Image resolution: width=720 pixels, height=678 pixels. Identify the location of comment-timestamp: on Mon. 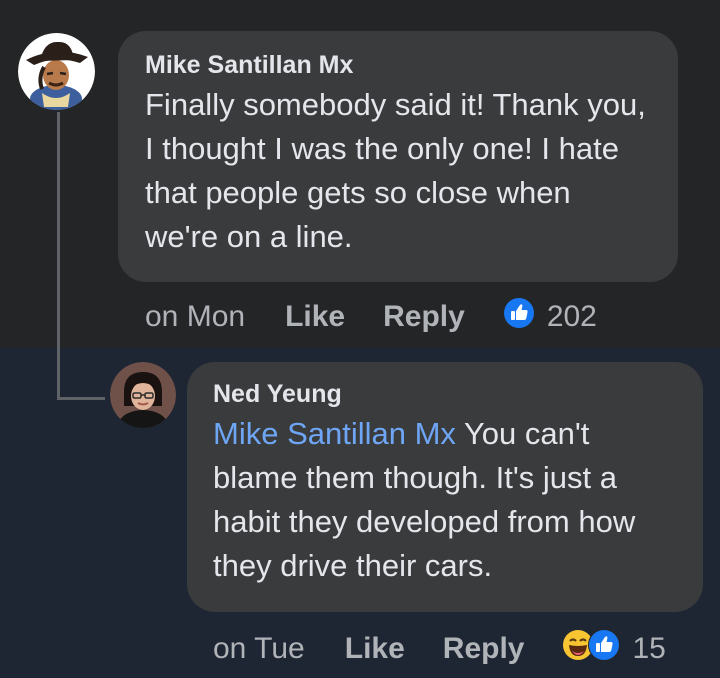
(195, 317).